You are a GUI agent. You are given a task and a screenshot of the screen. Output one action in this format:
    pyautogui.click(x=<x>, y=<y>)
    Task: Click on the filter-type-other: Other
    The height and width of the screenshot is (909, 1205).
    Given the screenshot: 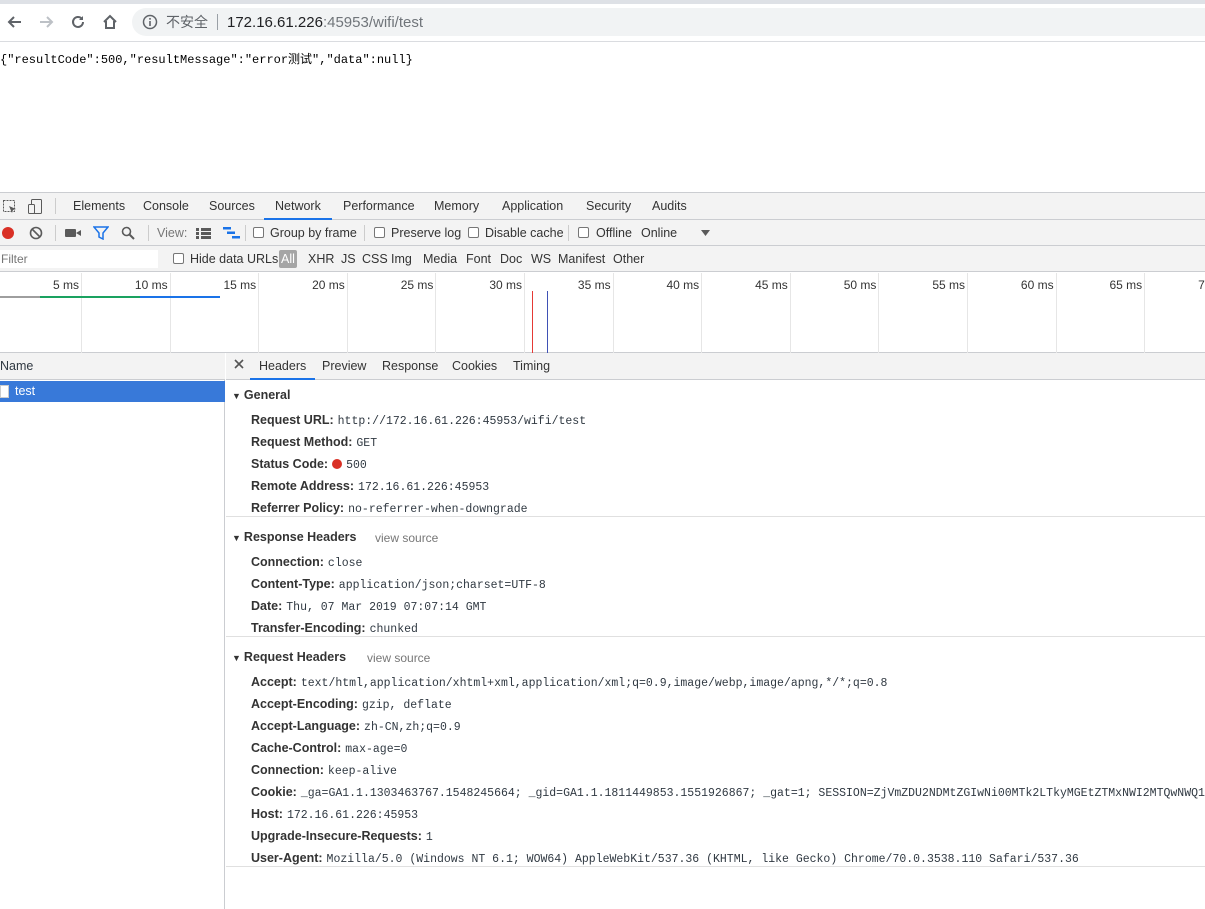 What is the action you would take?
    pyautogui.click(x=628, y=259)
    